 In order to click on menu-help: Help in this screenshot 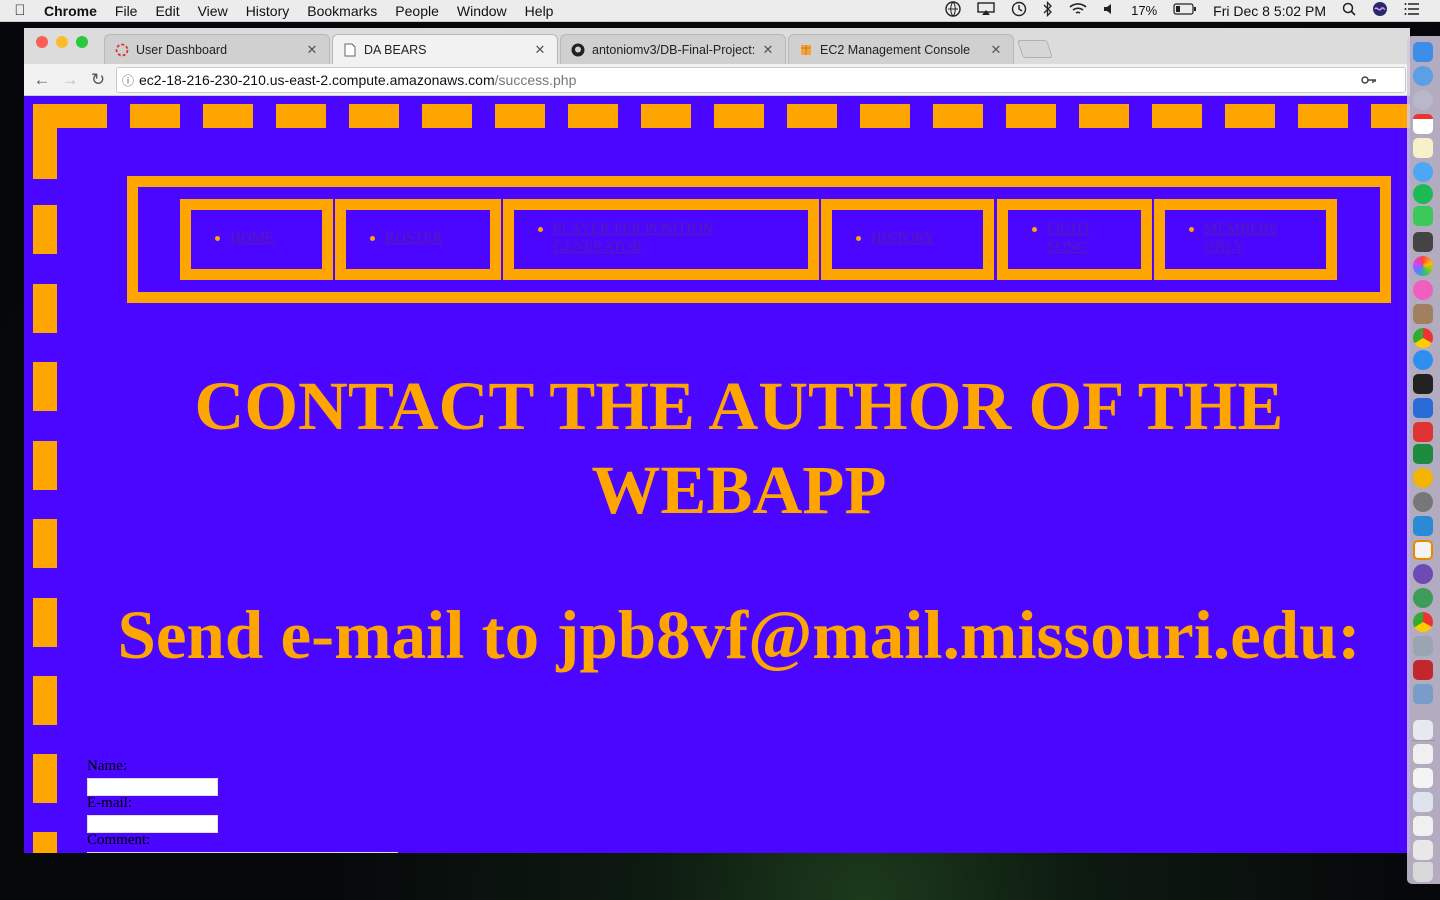, I will do `click(539, 11)`.